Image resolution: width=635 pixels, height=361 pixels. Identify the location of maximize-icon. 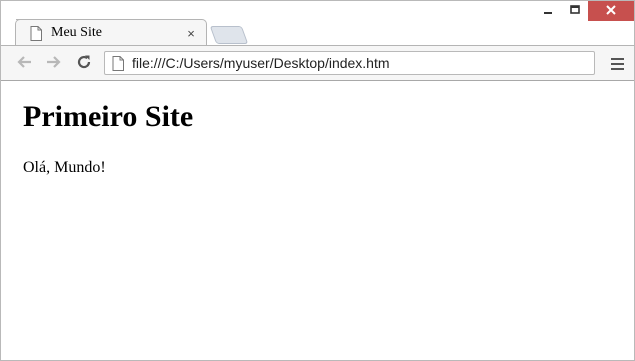
(574, 11).